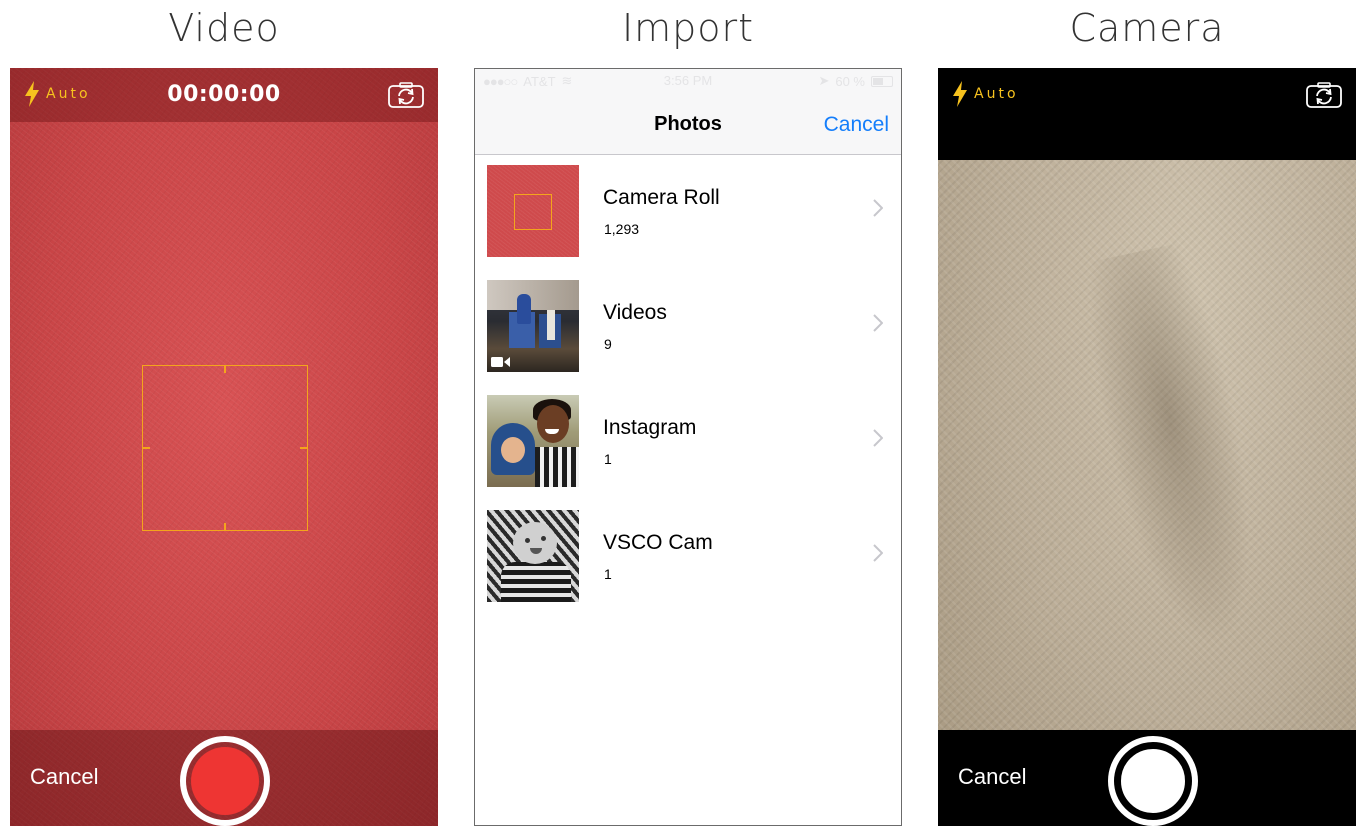 The width and height of the screenshot is (1356, 826). Describe the element at coordinates (996, 94) in the screenshot. I see `flash-label: Auto` at that location.